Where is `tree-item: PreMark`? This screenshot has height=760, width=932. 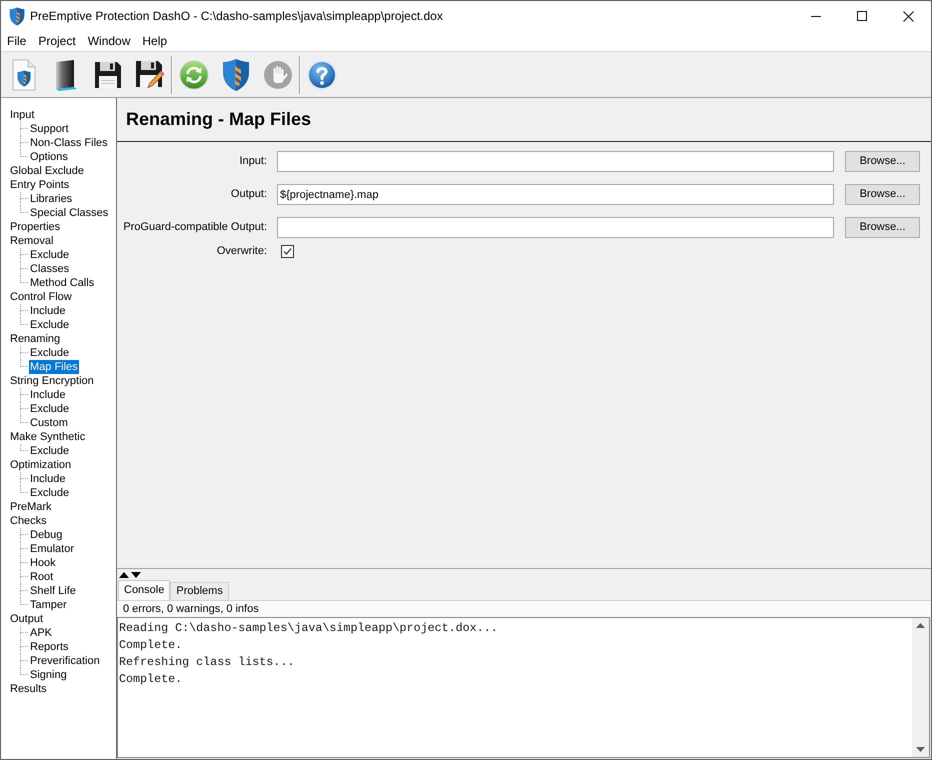
tree-item: PreMark is located at coordinates (31, 507).